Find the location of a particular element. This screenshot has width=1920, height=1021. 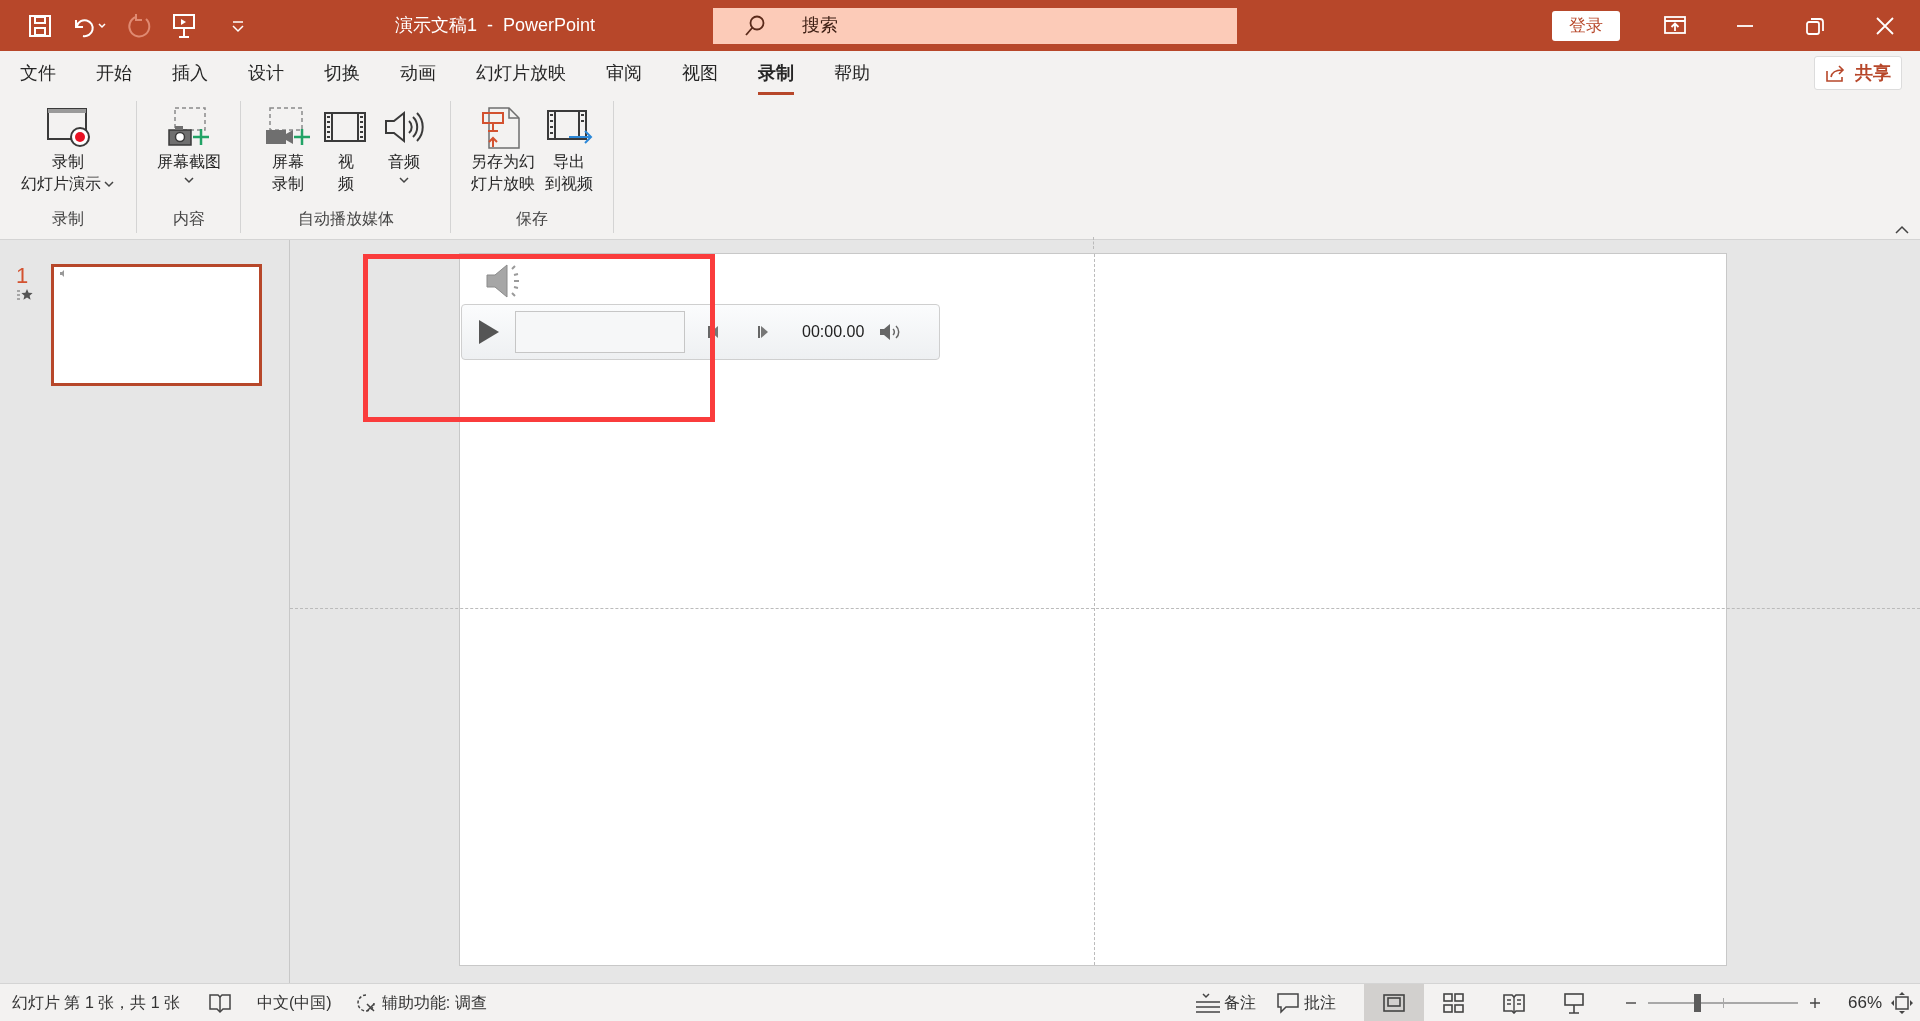

ribbon-button: 音频 is located at coordinates (403, 154).